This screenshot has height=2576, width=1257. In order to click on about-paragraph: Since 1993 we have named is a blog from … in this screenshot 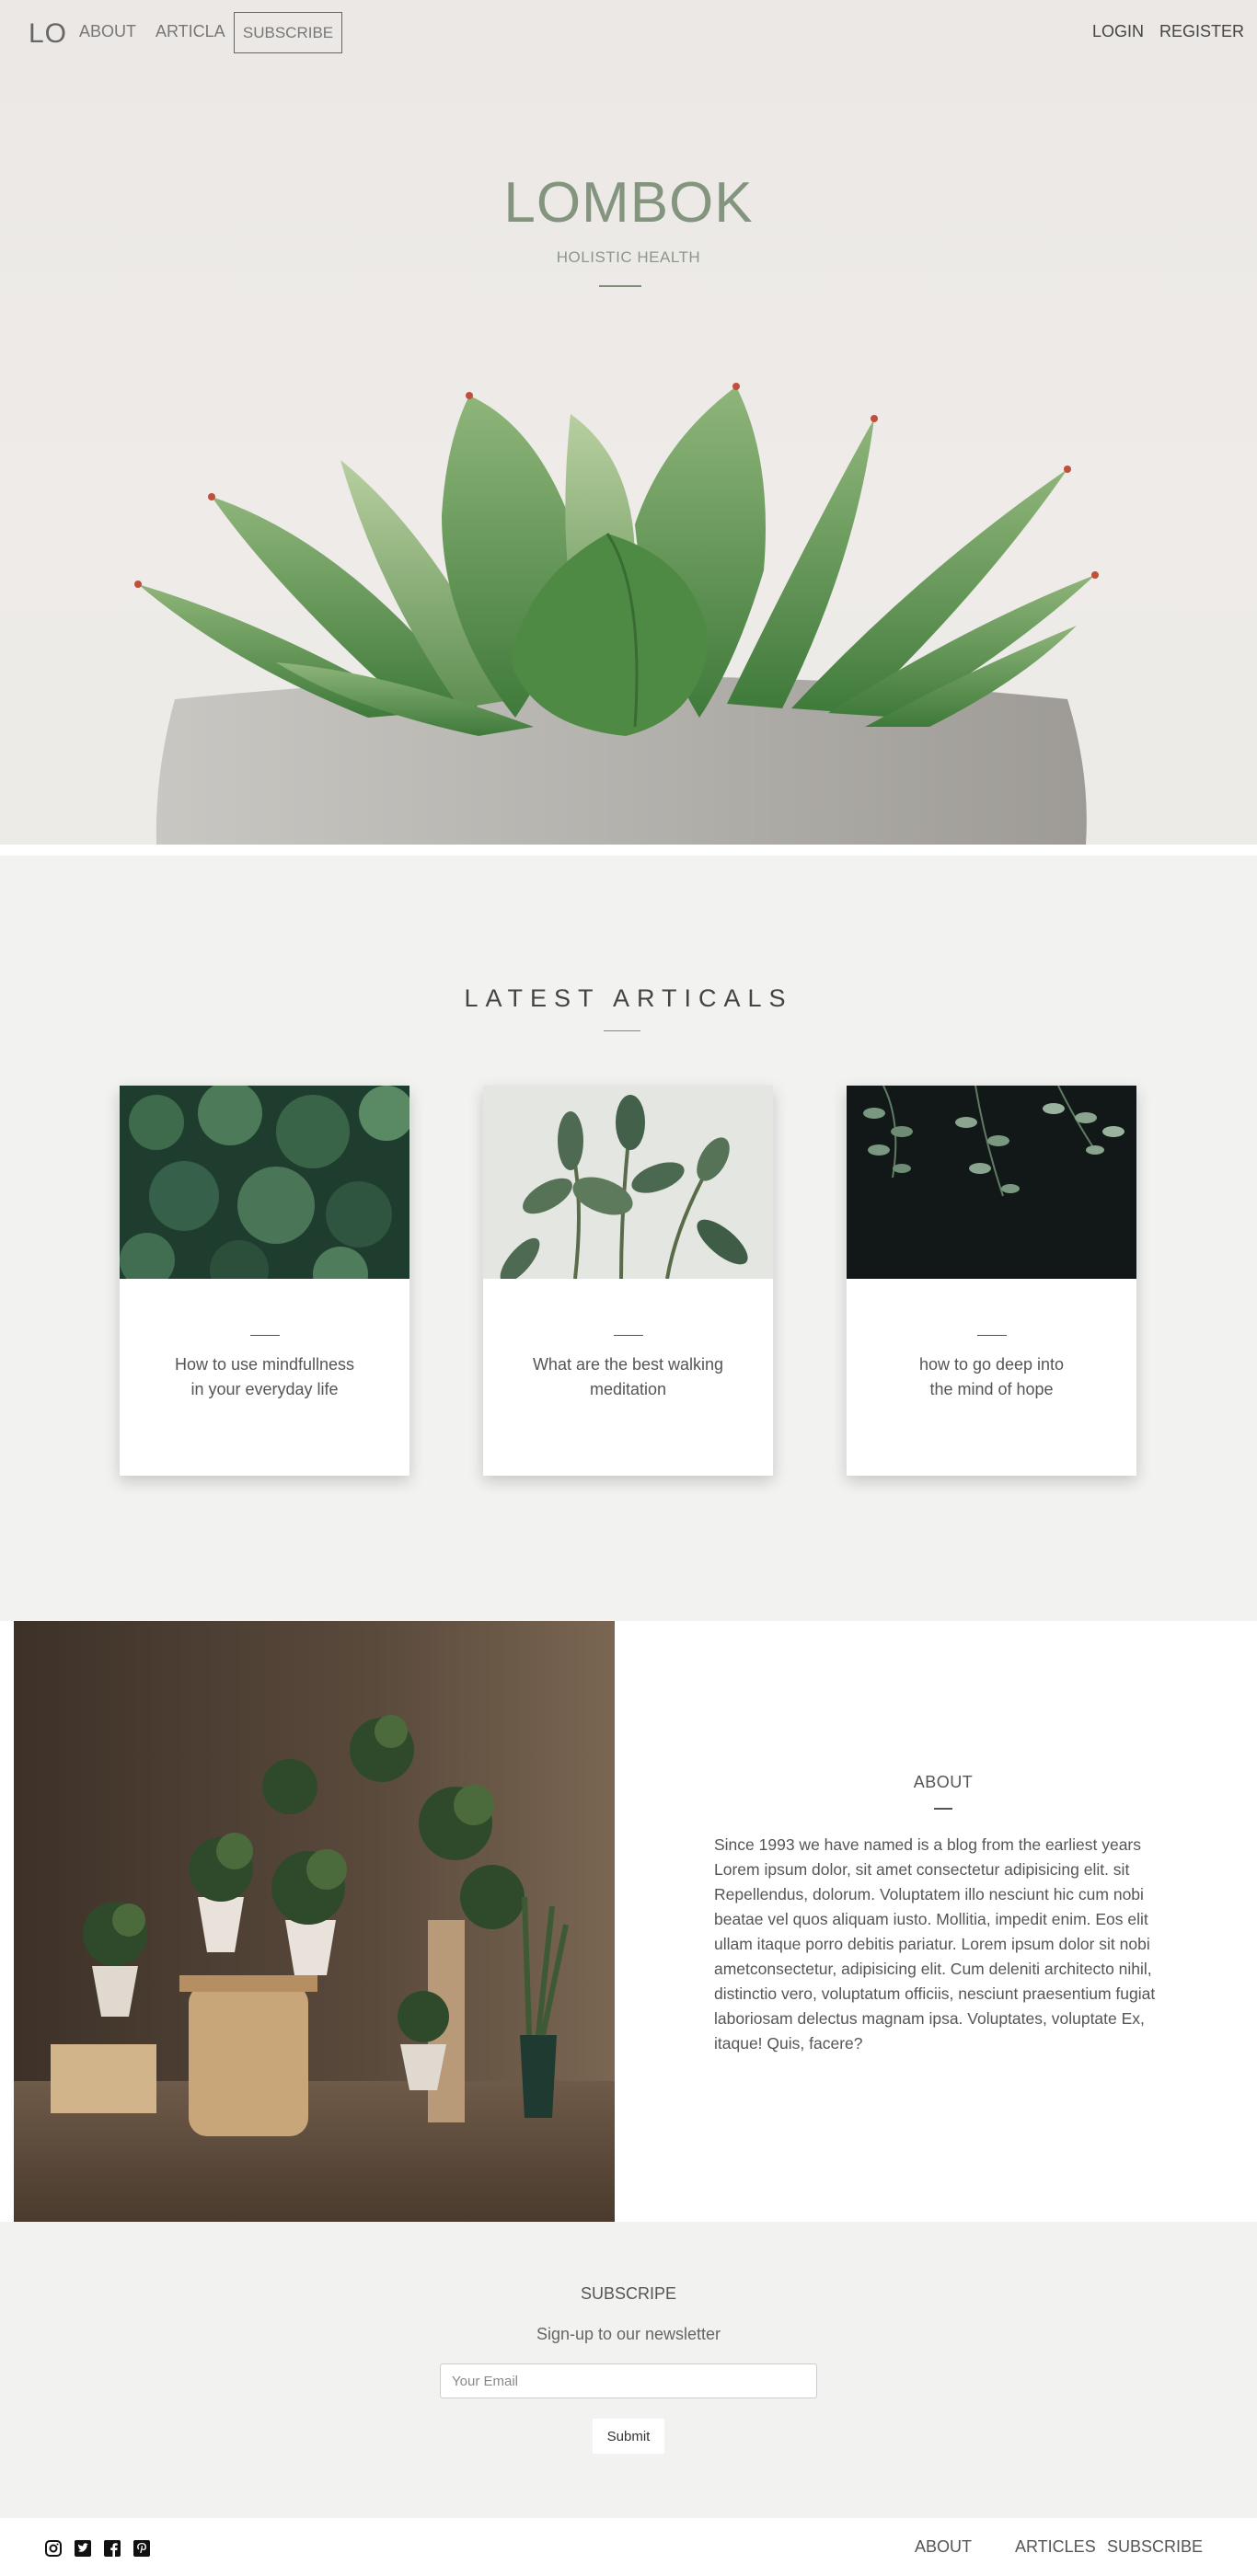, I will do `click(935, 1944)`.